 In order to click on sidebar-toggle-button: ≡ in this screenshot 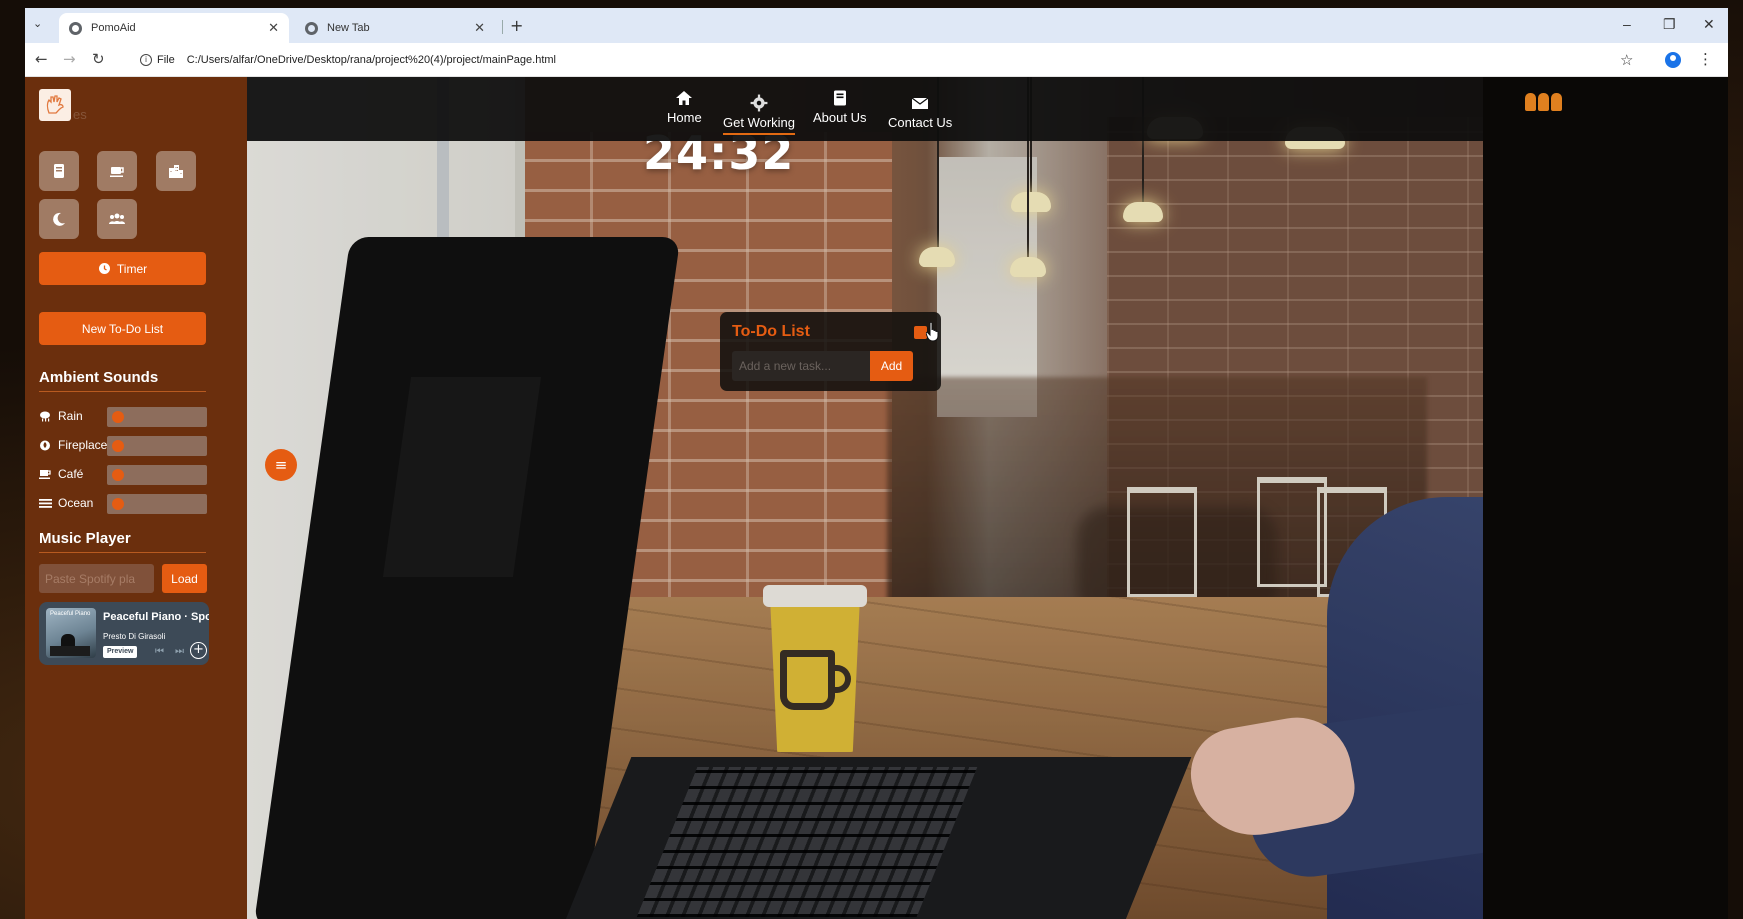, I will do `click(281, 465)`.